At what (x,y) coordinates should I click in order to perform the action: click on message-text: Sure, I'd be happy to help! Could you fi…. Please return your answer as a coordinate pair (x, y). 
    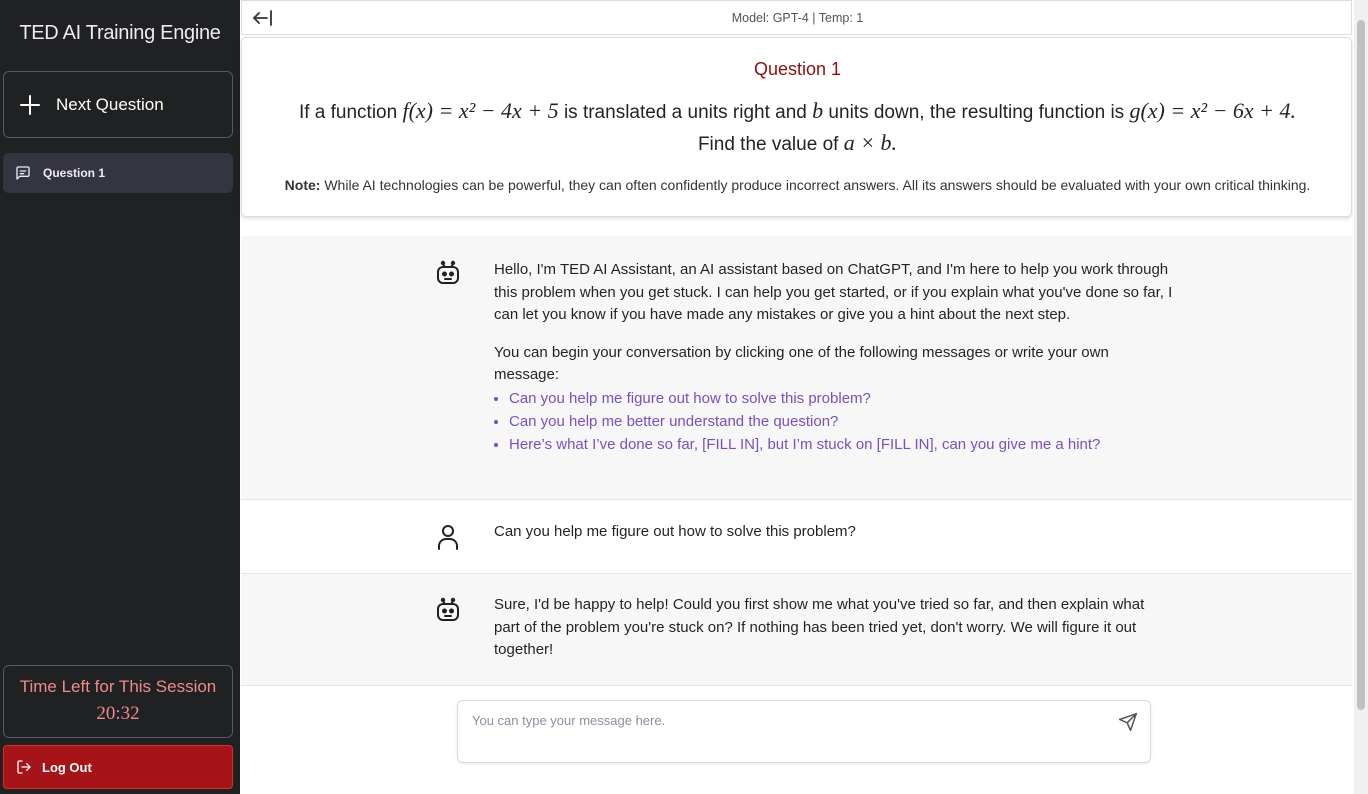
    Looking at the image, I should click on (819, 627).